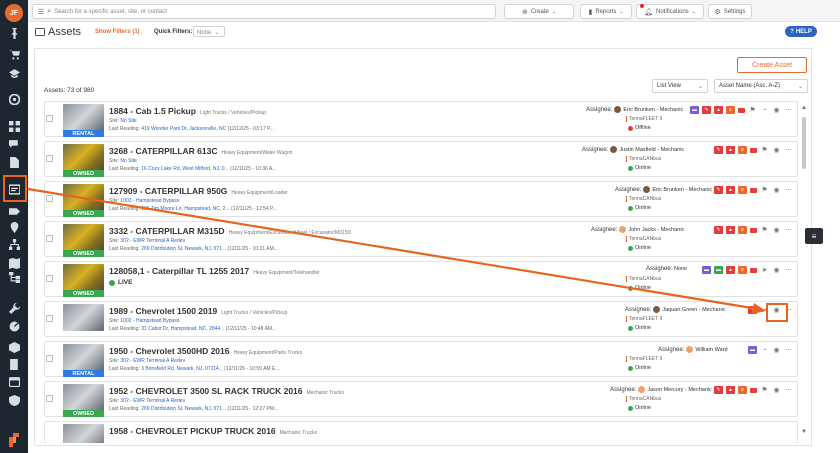 The image size is (840, 453). Describe the element at coordinates (206, 391) in the screenshot. I see `asset-name: 1952 - CHEVROLET 3500 SL RACK TRUCK 2016` at that location.